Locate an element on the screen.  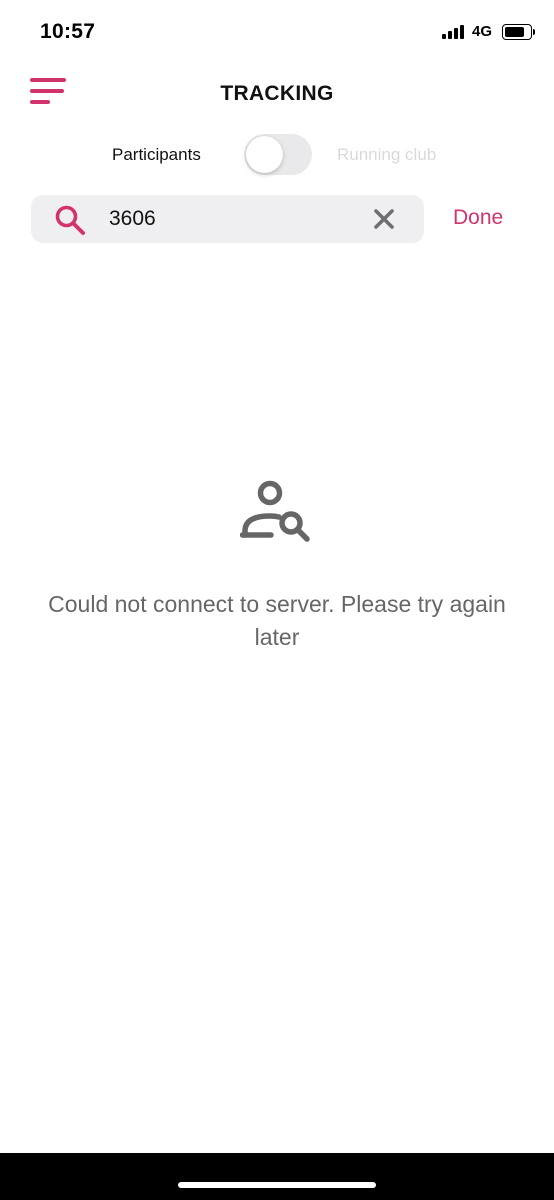
person-search-icon is located at coordinates (275, 511).